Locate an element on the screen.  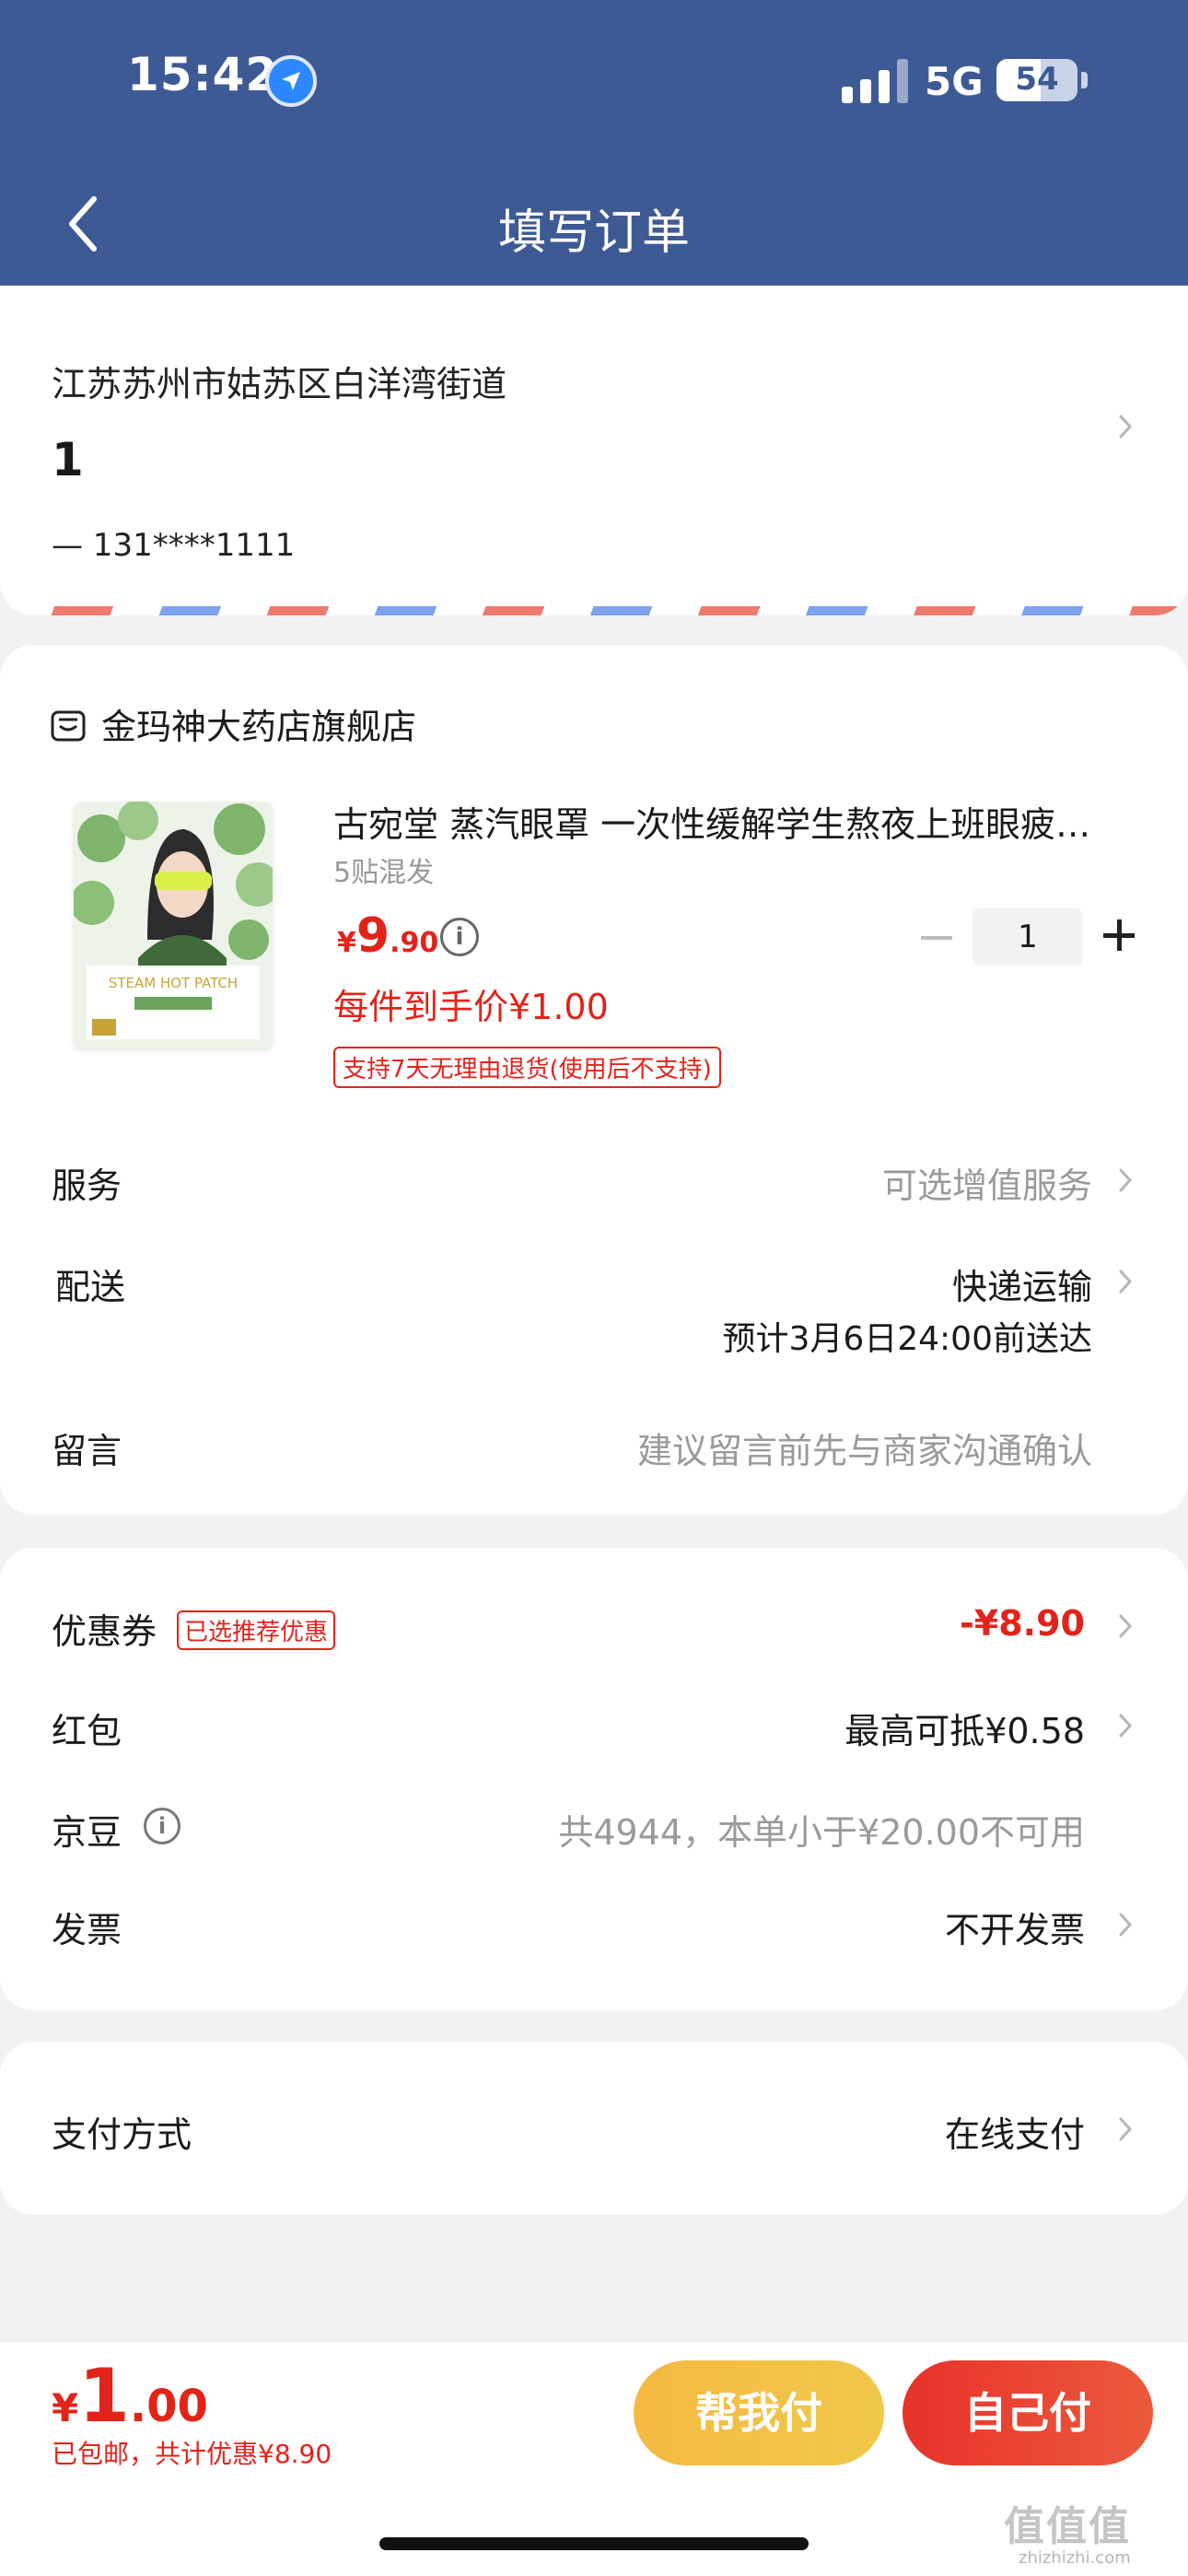
decrease-quantity-button is located at coordinates (937, 938).